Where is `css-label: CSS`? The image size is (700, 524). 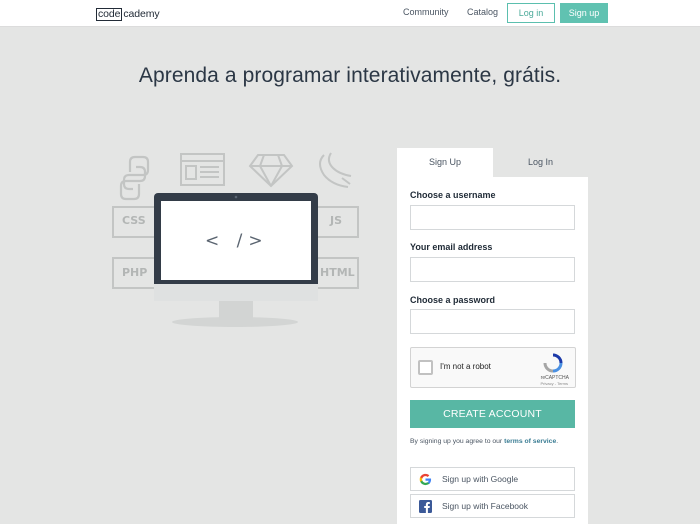
css-label: CSS is located at coordinates (134, 220).